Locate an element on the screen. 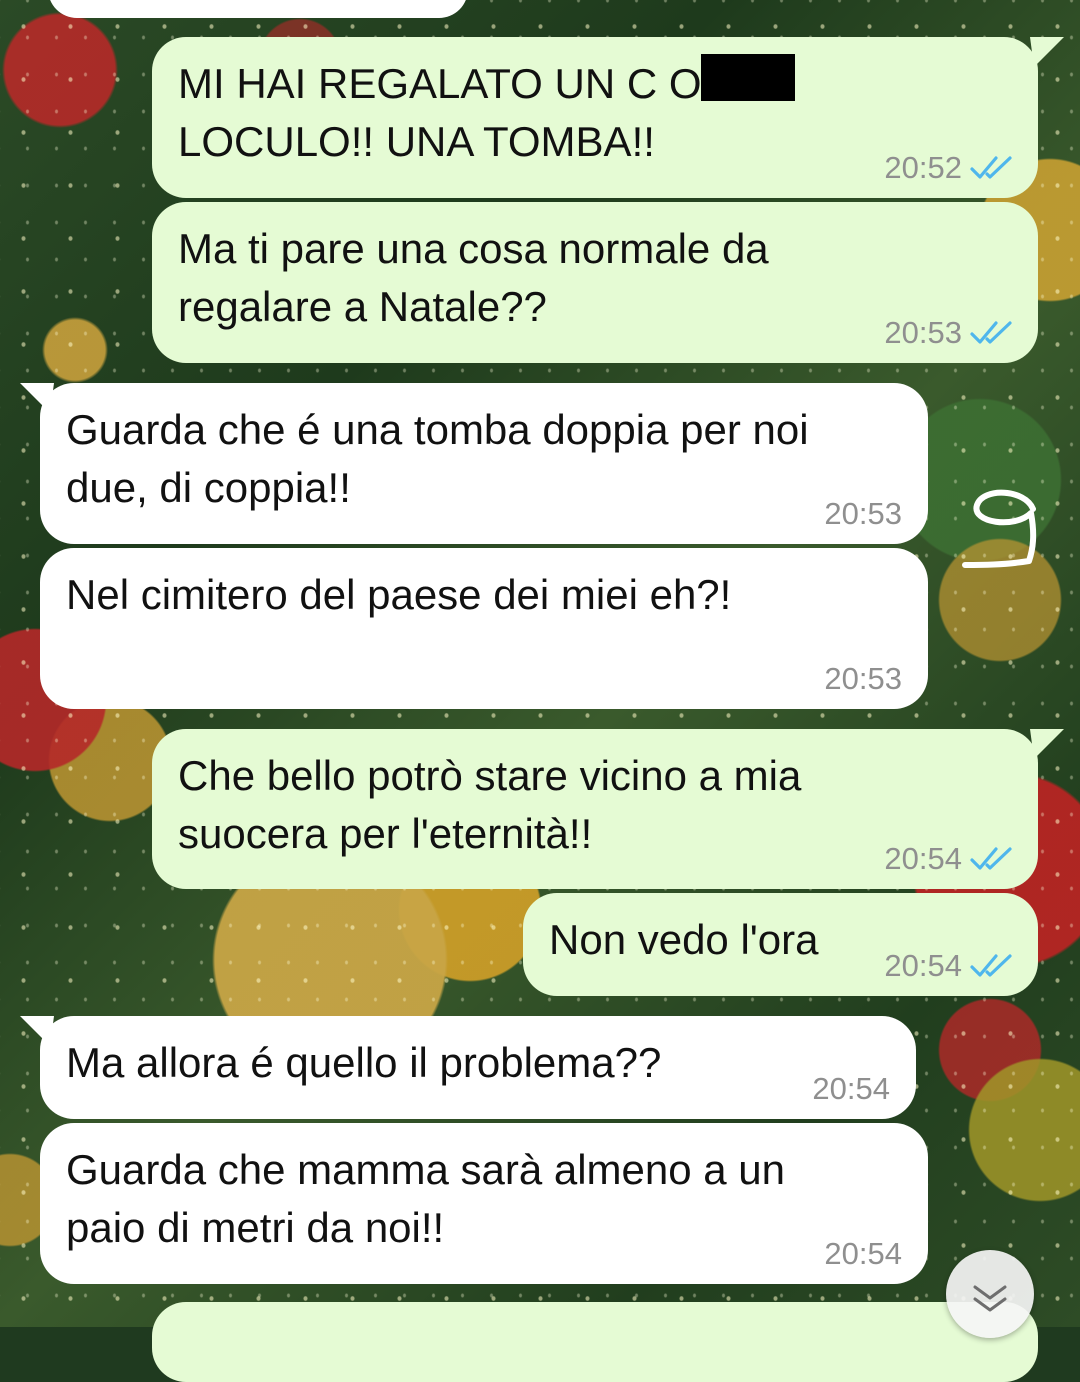  double-chevron-down-icon is located at coordinates (990, 1298).